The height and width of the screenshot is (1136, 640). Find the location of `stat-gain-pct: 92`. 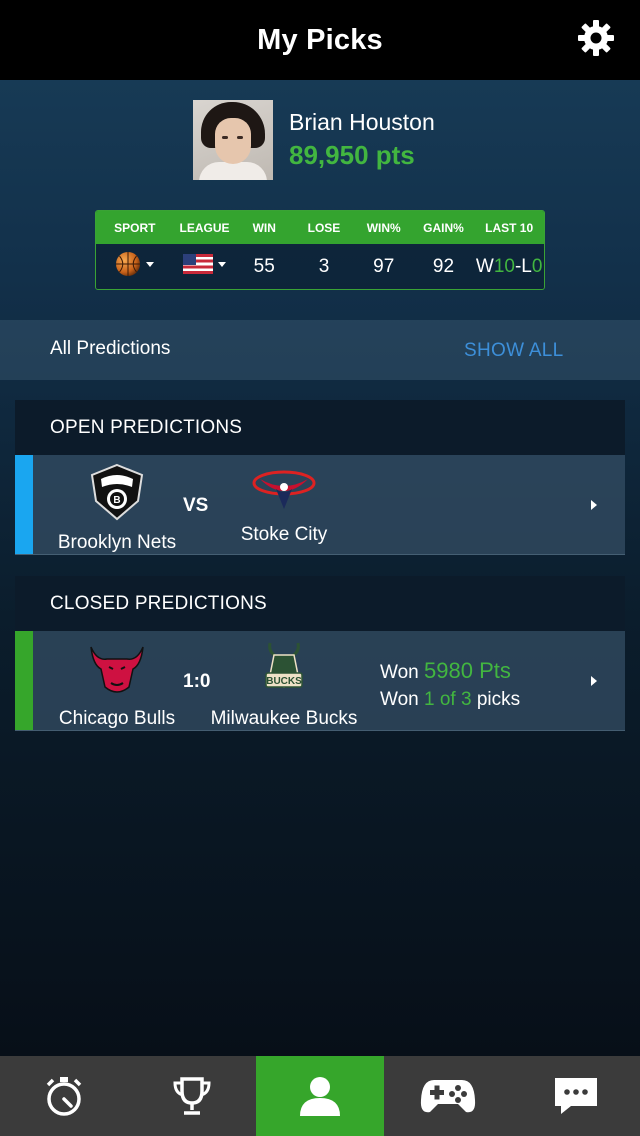

stat-gain-pct: 92 is located at coordinates (443, 266).